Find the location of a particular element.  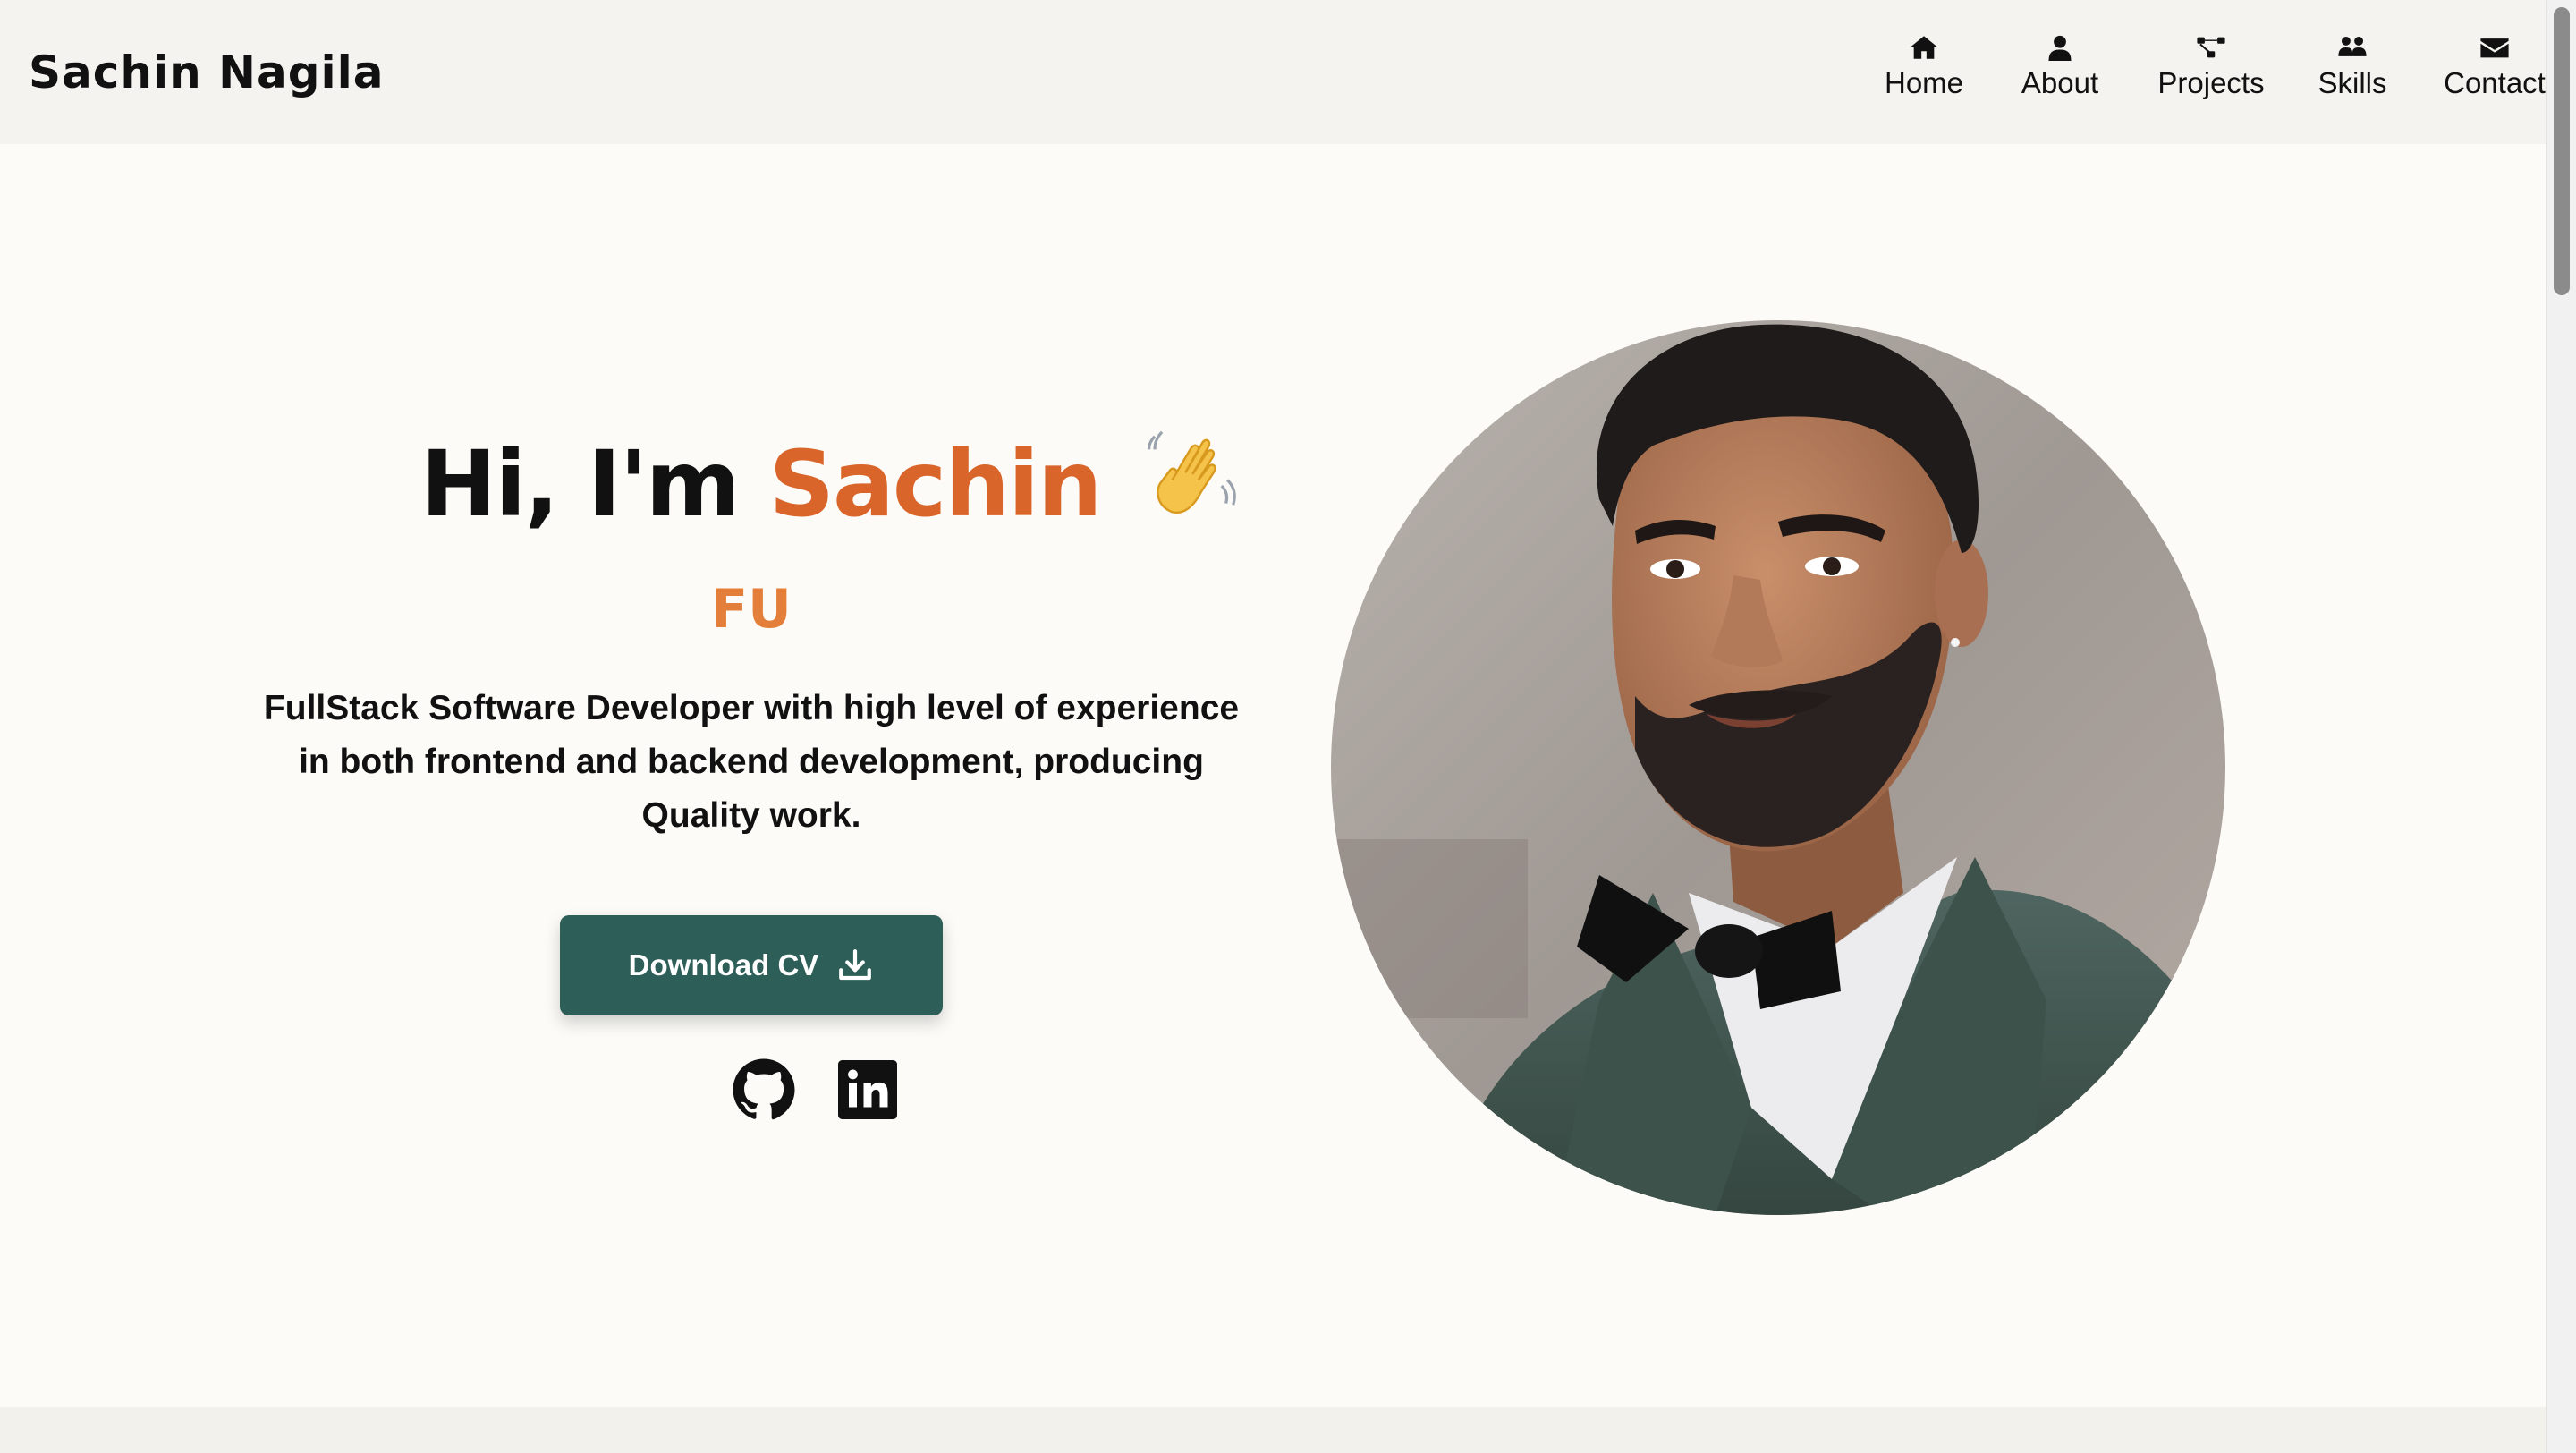

download-icon is located at coordinates (855, 965).